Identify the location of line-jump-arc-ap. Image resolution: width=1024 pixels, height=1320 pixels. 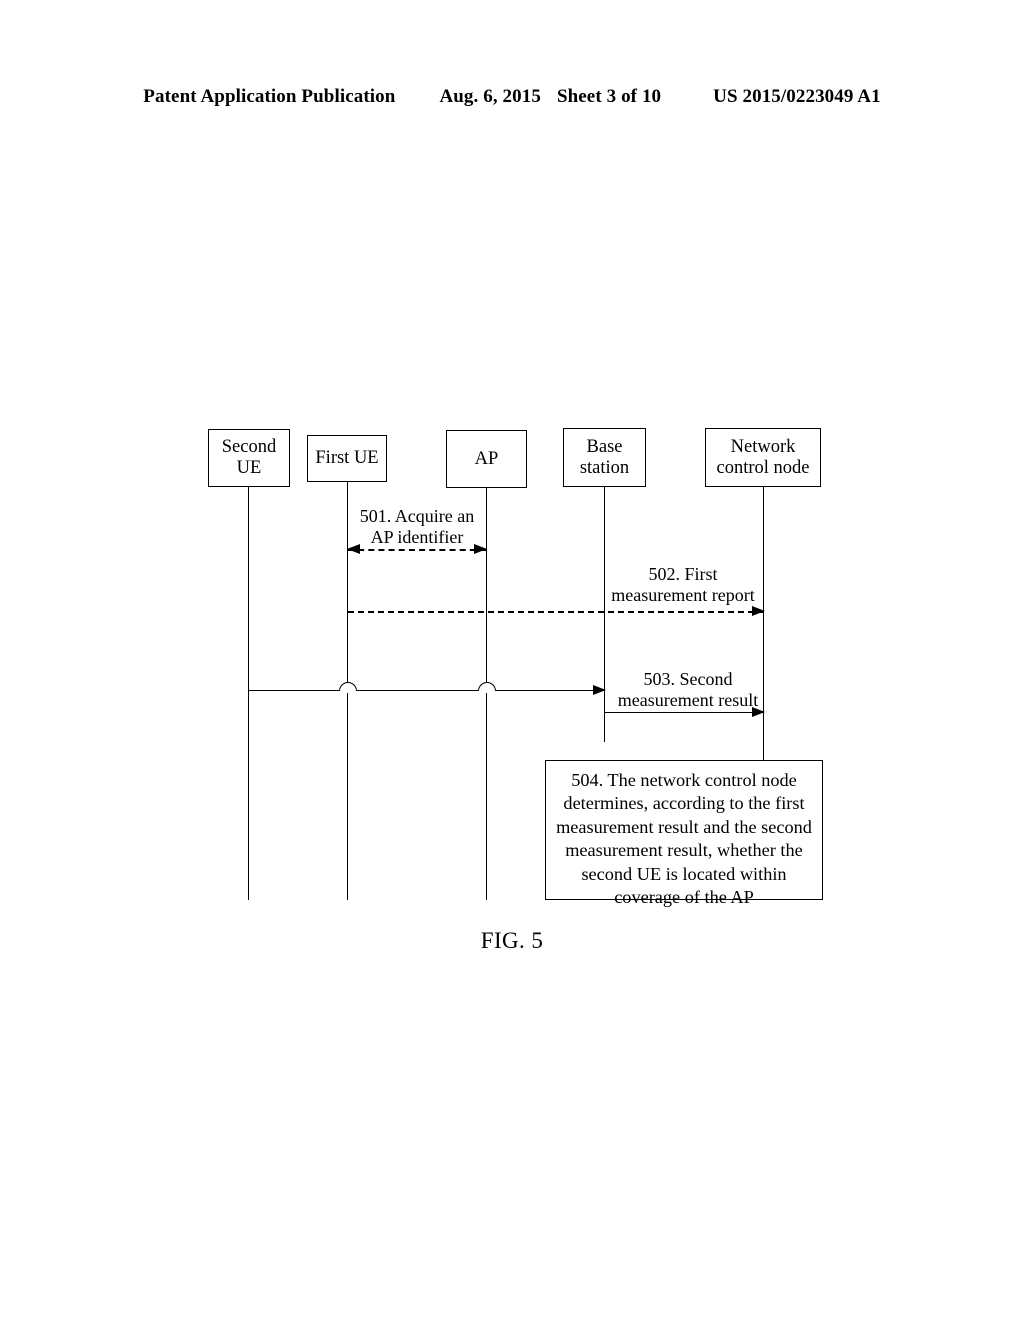
(487, 686).